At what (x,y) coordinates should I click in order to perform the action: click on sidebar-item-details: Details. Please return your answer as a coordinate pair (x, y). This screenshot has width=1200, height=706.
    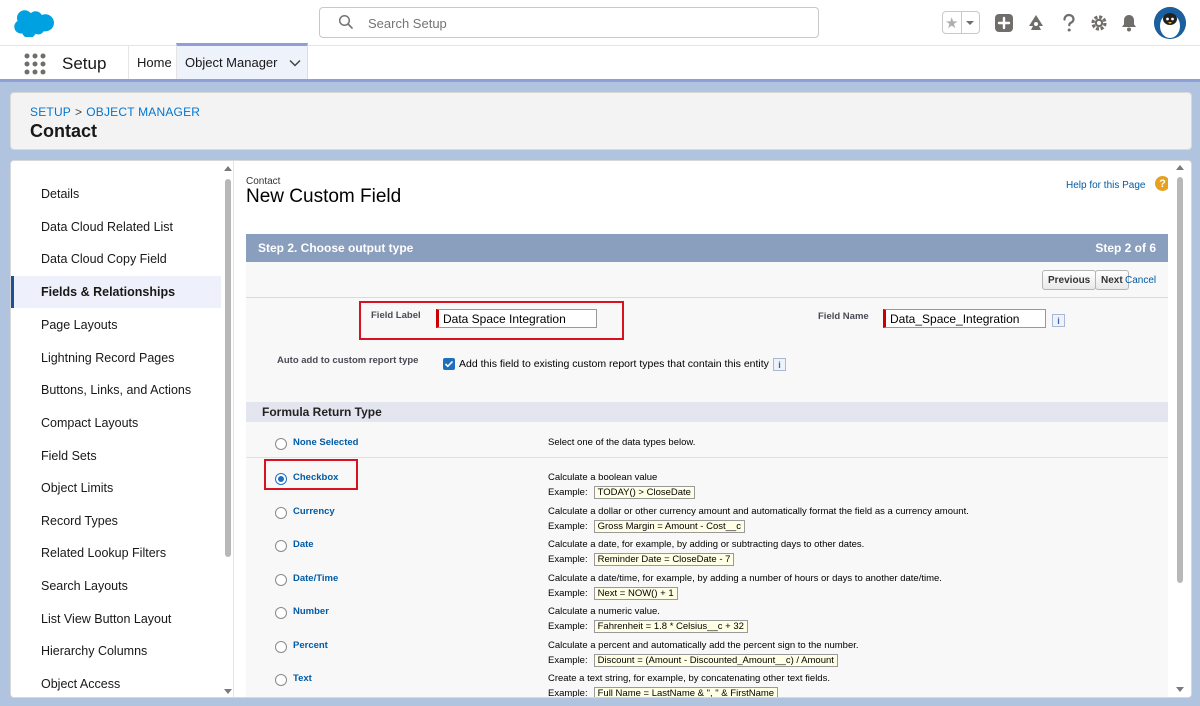
    Looking at the image, I should click on (116, 194).